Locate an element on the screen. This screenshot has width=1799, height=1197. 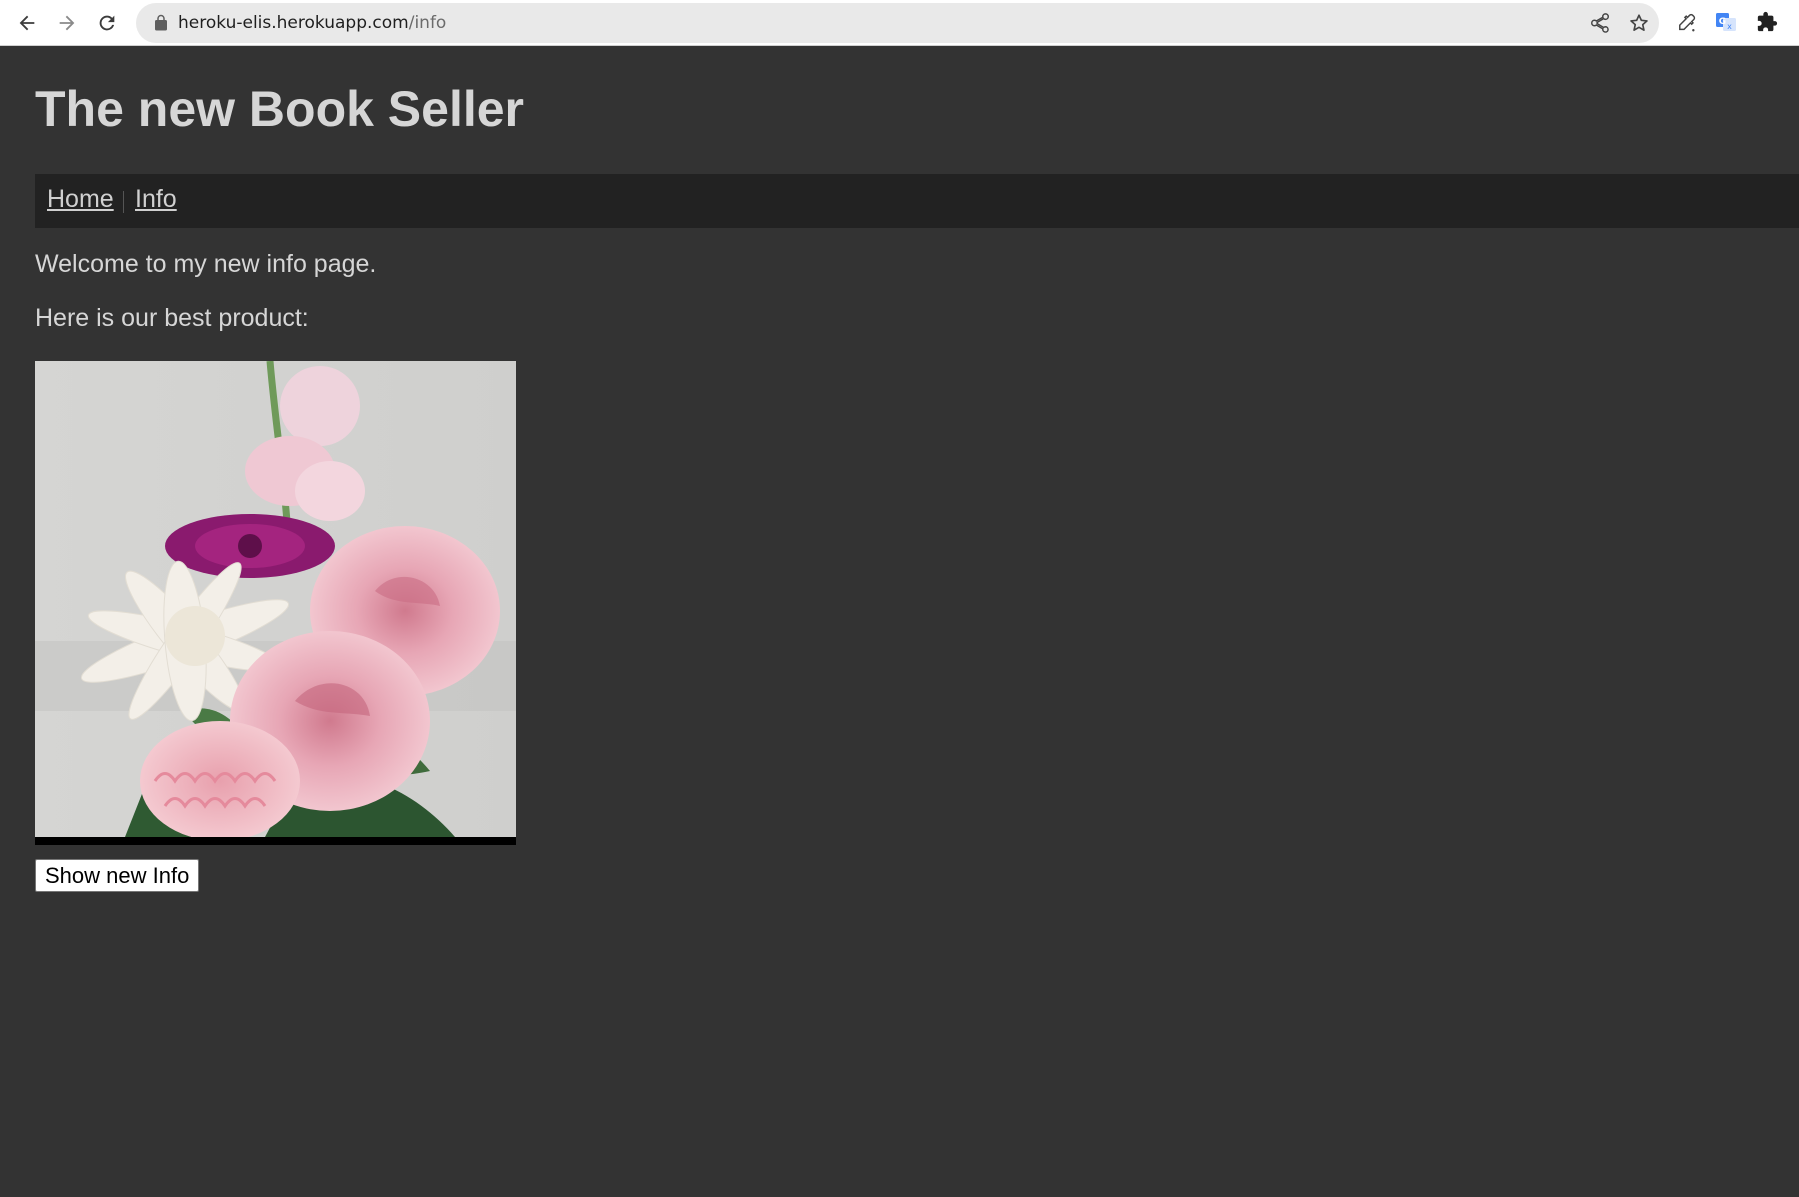
forward-icon is located at coordinates (67, 23).